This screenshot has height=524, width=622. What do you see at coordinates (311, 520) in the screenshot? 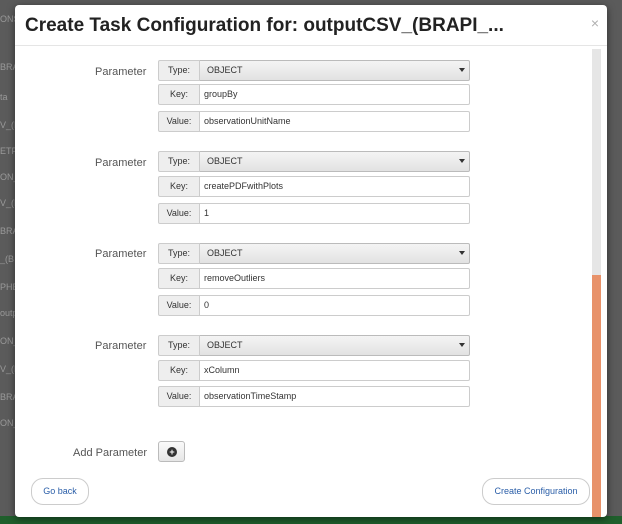
I see `background-footer-bar` at bounding box center [311, 520].